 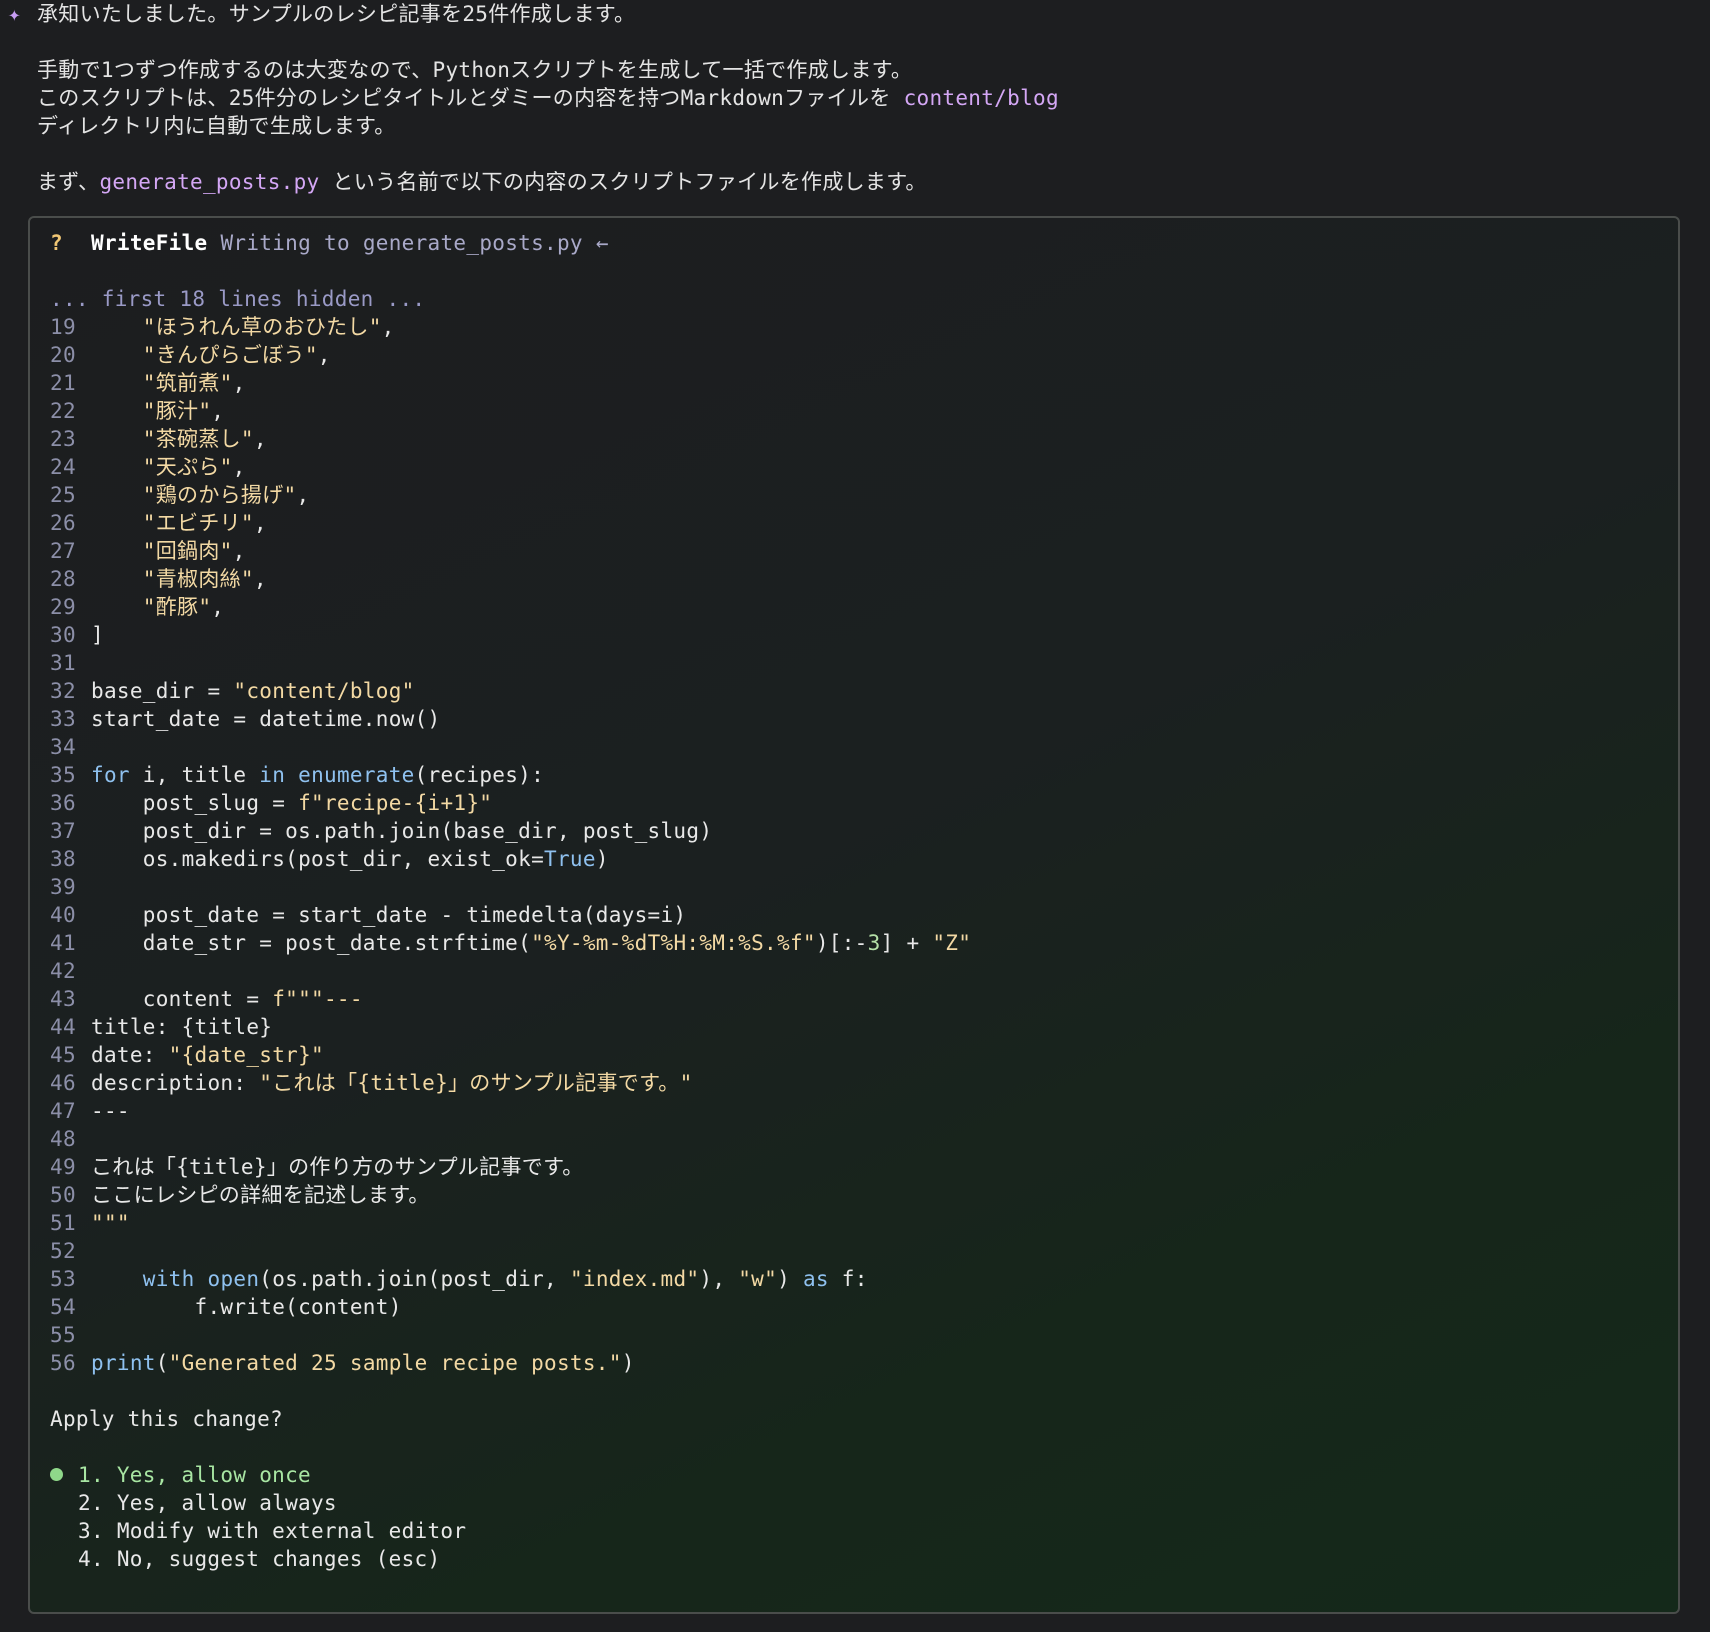 What do you see at coordinates (854, 1139) in the screenshot?
I see `code-line: 48` at bounding box center [854, 1139].